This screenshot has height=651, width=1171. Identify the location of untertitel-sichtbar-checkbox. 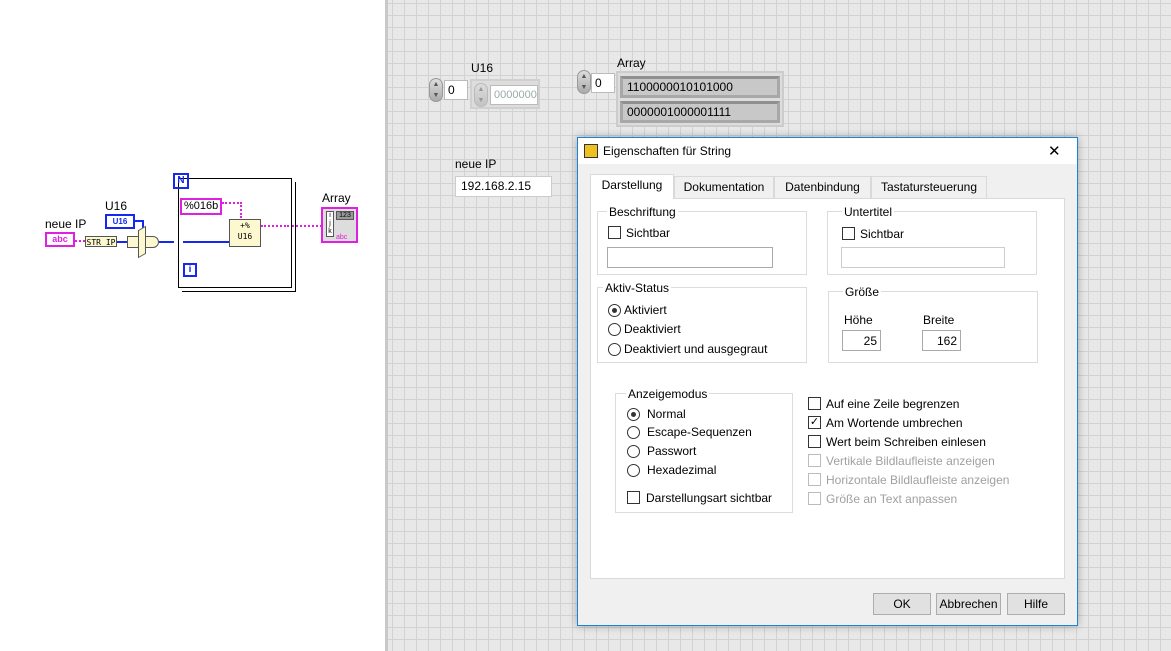
(848, 233).